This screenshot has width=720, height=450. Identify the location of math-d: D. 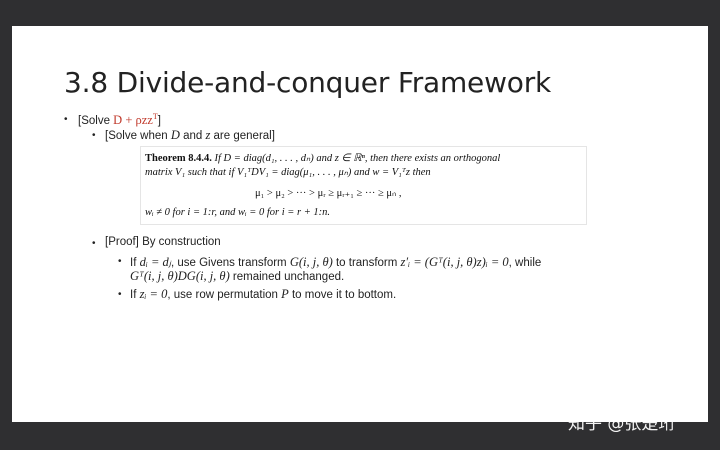
(175, 135).